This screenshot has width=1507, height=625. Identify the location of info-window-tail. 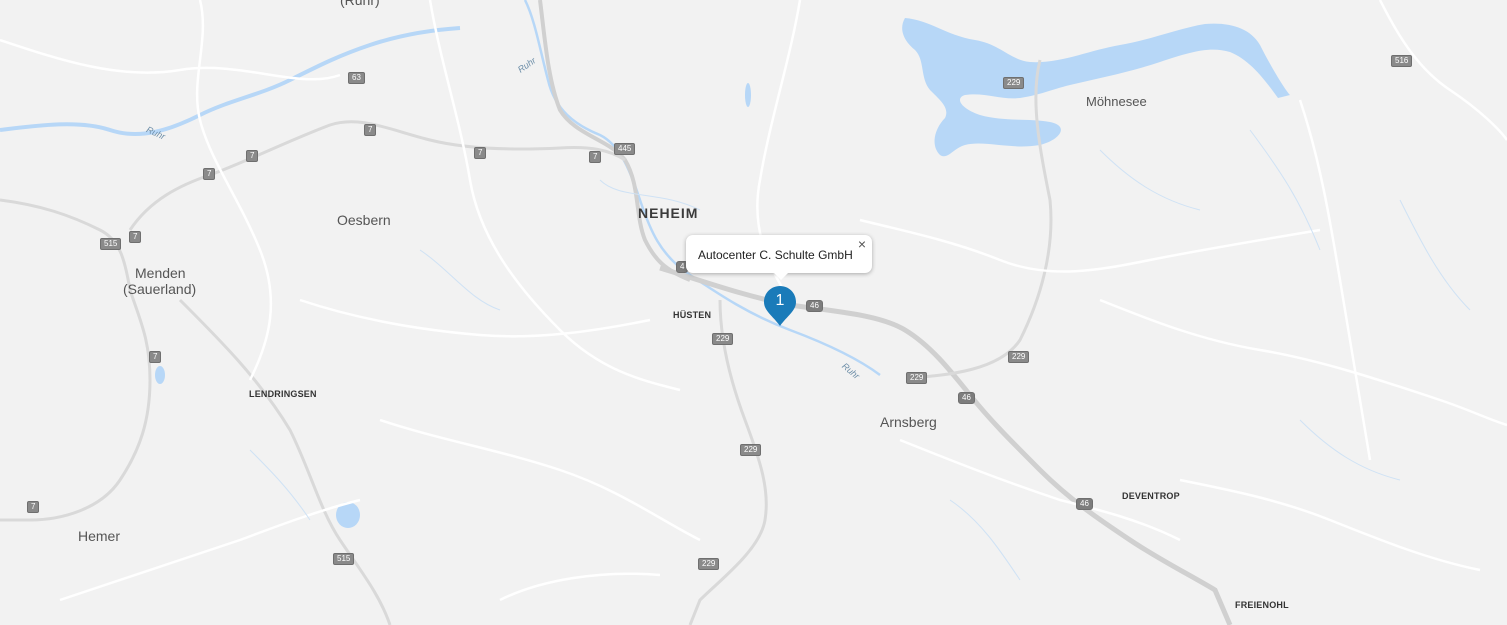
(781, 276).